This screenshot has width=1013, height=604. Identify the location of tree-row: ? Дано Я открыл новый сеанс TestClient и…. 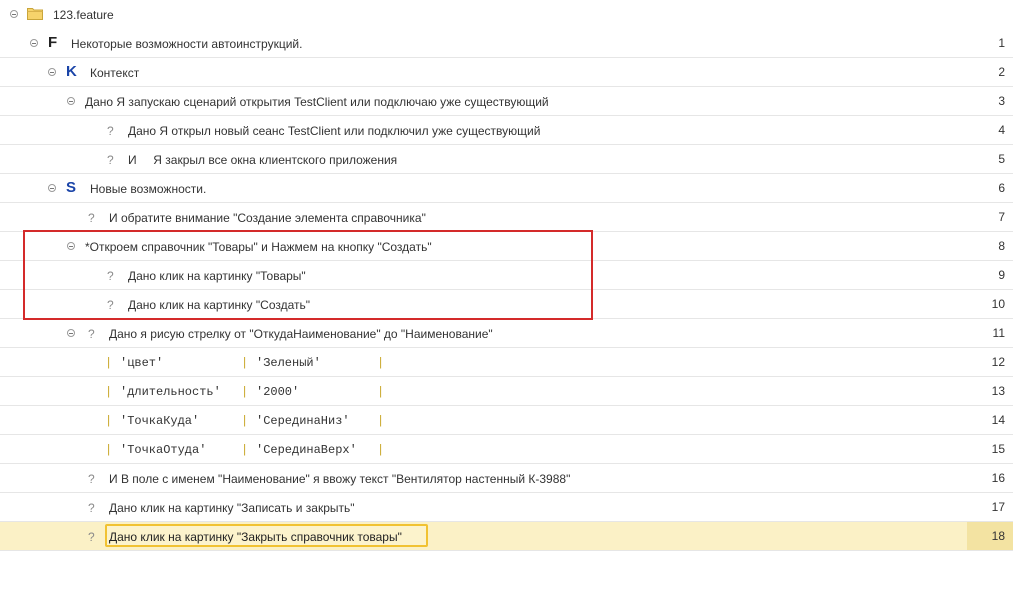
(506, 130).